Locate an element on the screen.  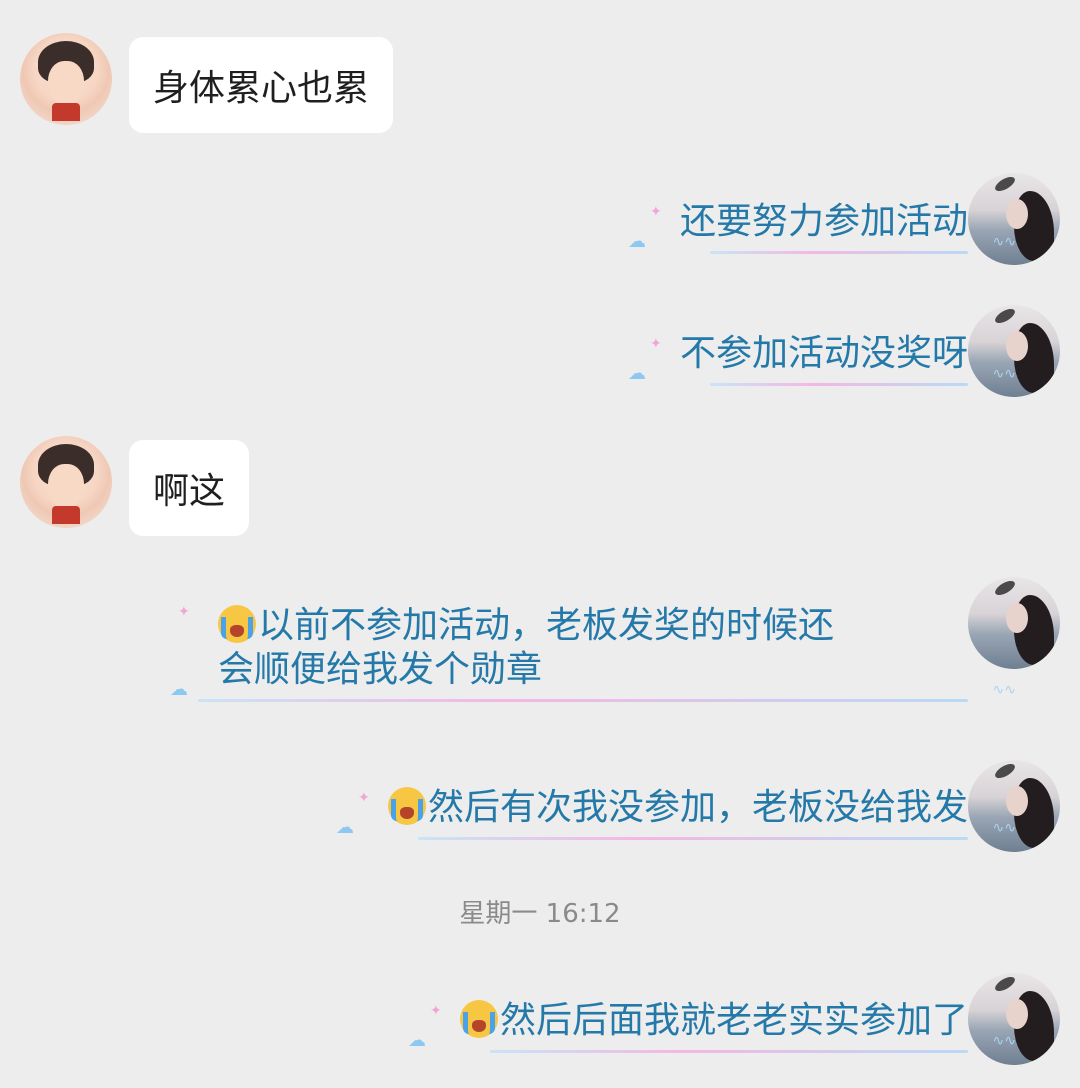
incoming-message-bubble: 啊这 is located at coordinates (189, 488).